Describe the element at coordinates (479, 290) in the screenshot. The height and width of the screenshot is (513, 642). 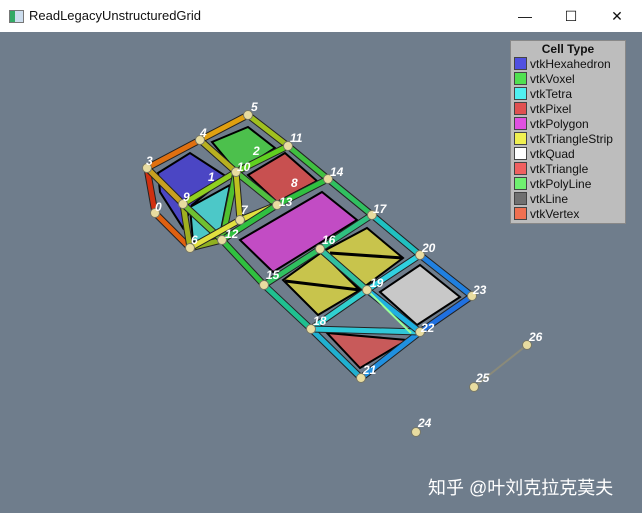
I see `point-label: 23` at that location.